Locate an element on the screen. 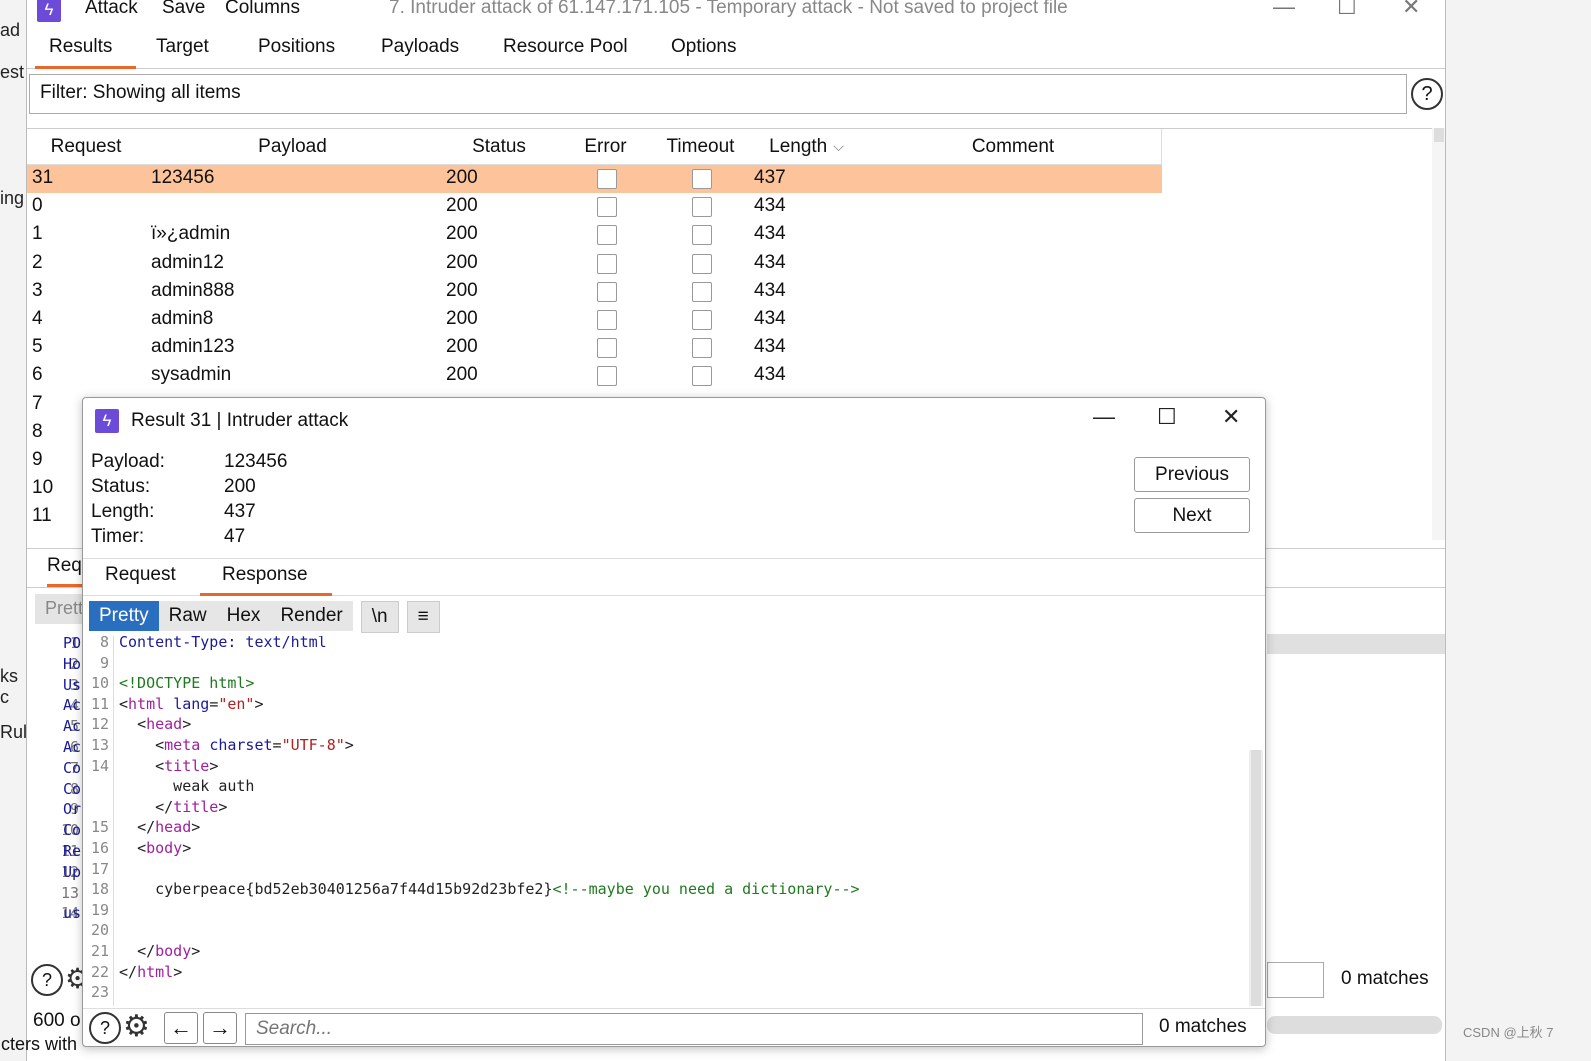 The width and height of the screenshot is (1591, 1061). tab-target: Target is located at coordinates (182, 51).